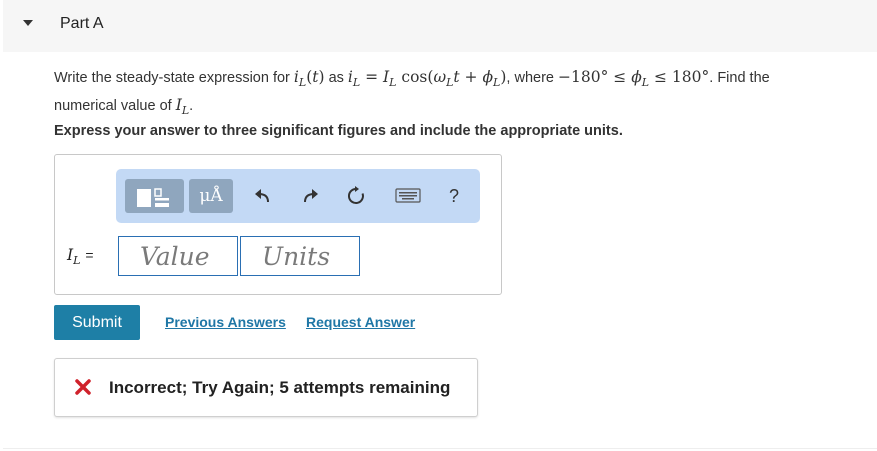 This screenshot has width=877, height=451. What do you see at coordinates (225, 322) in the screenshot?
I see `previous-answers-link: Previous Answers` at bounding box center [225, 322].